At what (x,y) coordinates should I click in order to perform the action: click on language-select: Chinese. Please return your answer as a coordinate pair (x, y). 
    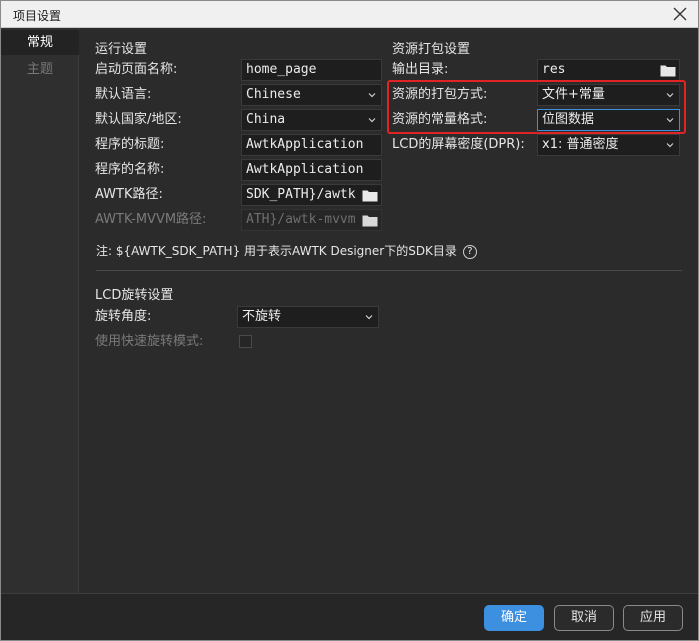
    Looking at the image, I should click on (311, 95).